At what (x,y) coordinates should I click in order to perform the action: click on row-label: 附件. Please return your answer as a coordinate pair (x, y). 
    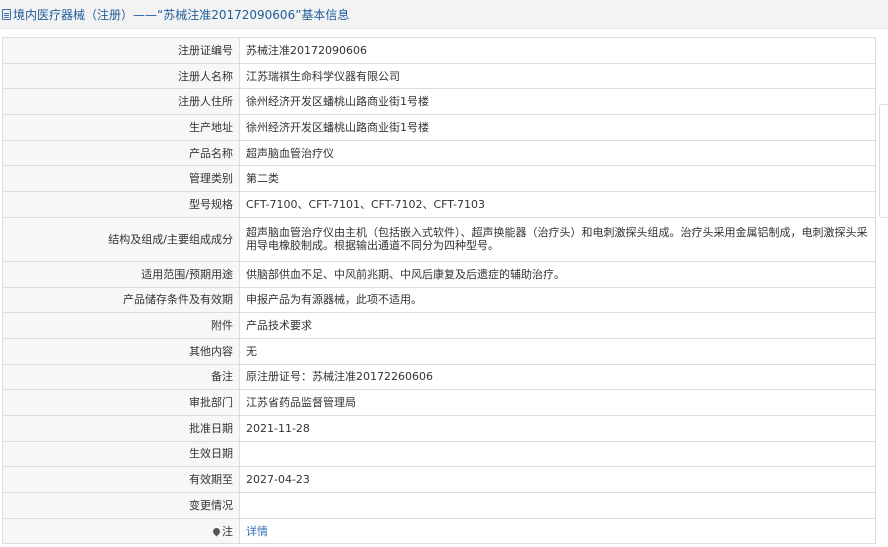
    Looking at the image, I should click on (121, 325).